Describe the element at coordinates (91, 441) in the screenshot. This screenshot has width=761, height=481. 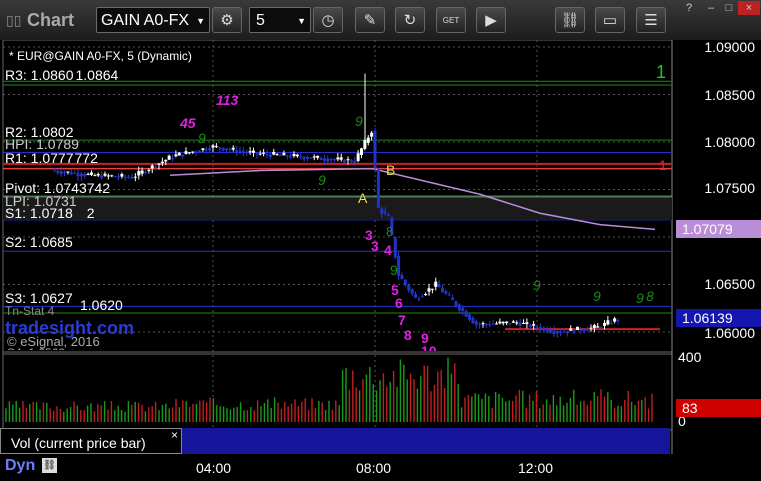
I see `volume-panel-label: Vol (current price bar) ×` at that location.